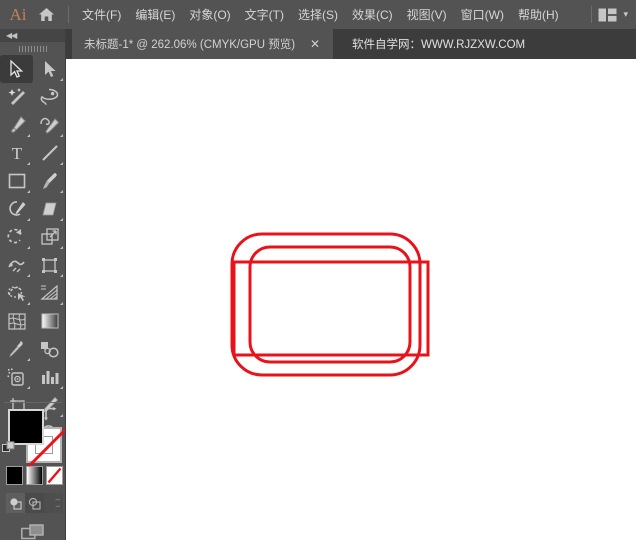 Image resolution: width=636 pixels, height=540 pixels. I want to click on blend-tool, so click(49, 349).